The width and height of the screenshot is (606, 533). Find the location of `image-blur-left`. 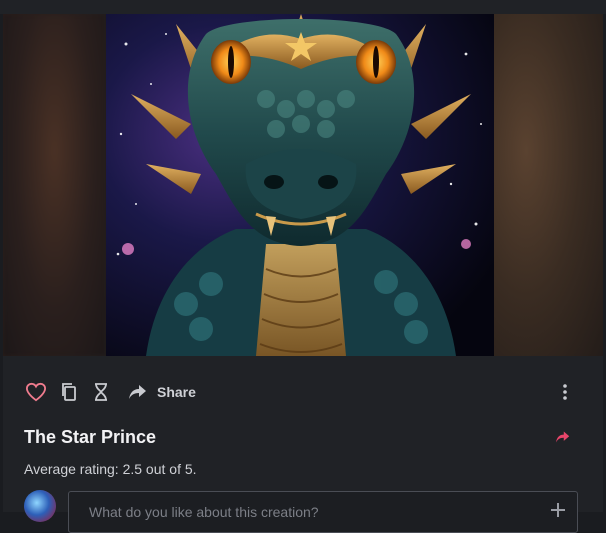

image-blur-left is located at coordinates (54, 185).